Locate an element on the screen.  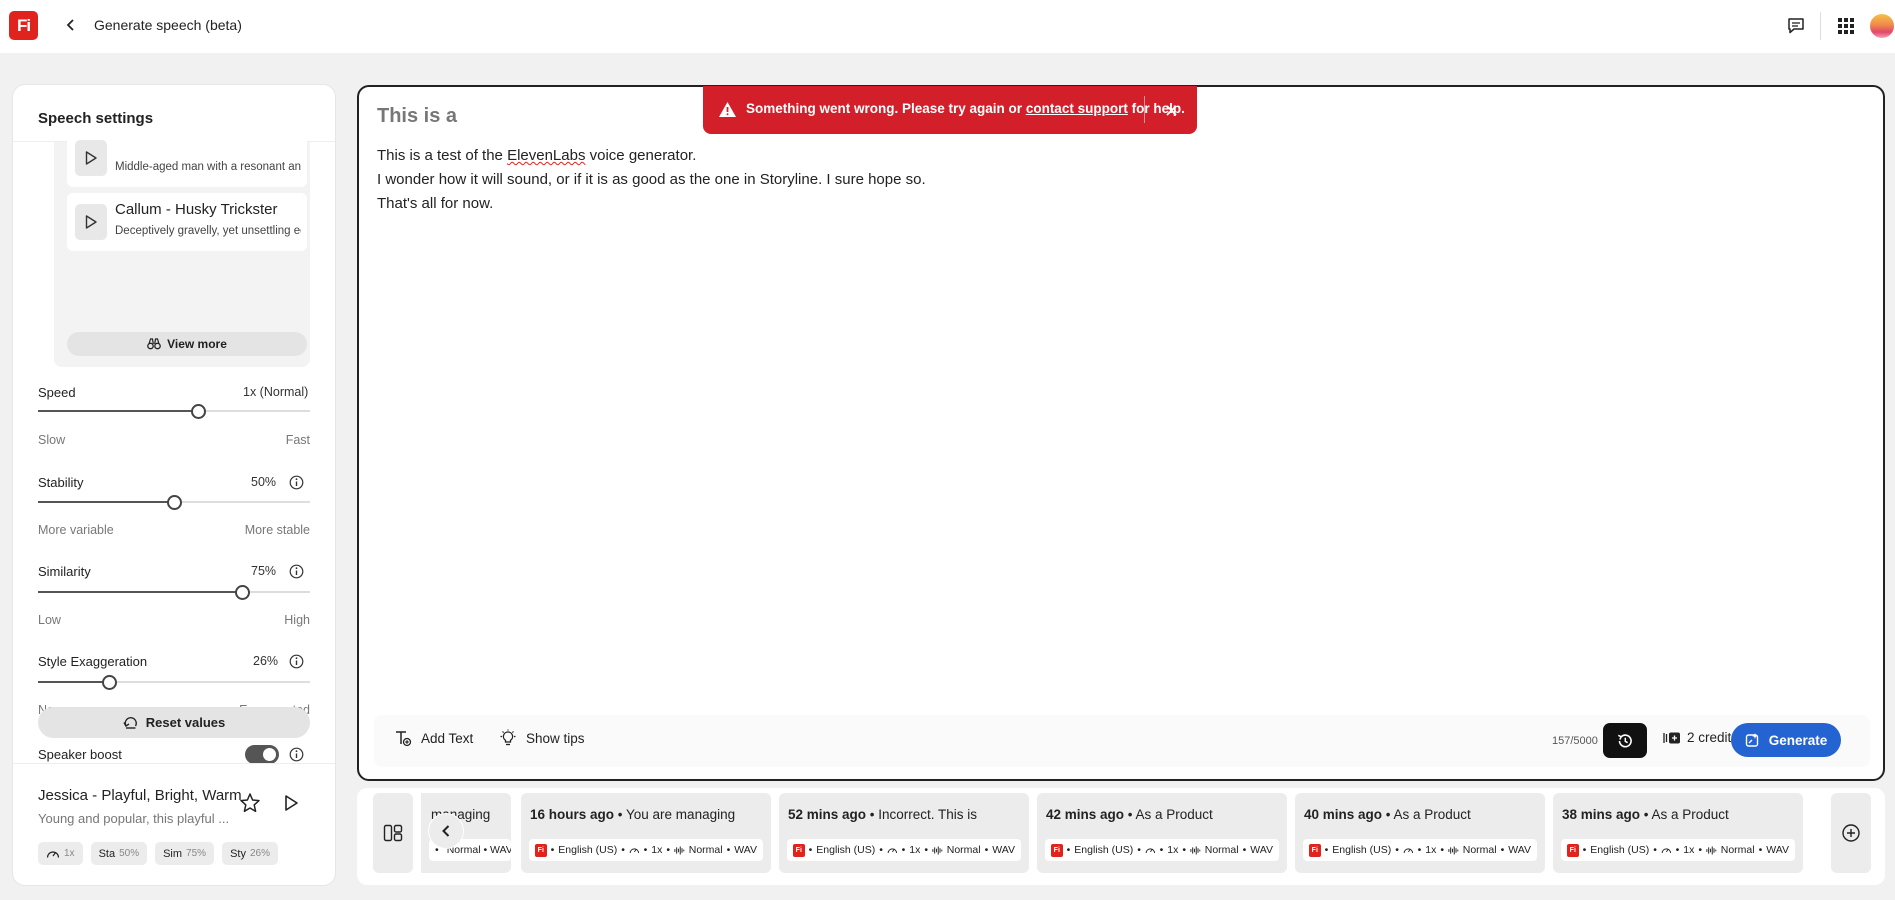
selected-voice-name: Jessica - Playful, Bright, Warm is located at coordinates (140, 795).